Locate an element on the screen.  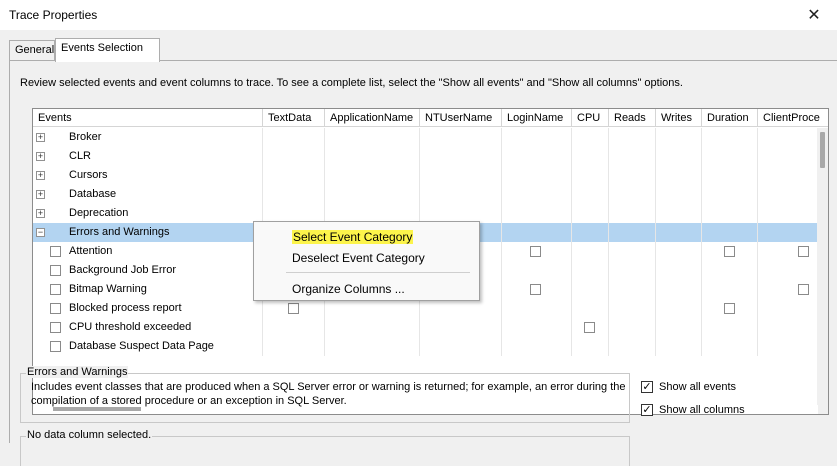
vertical-scrollbar is located at coordinates (822, 271).